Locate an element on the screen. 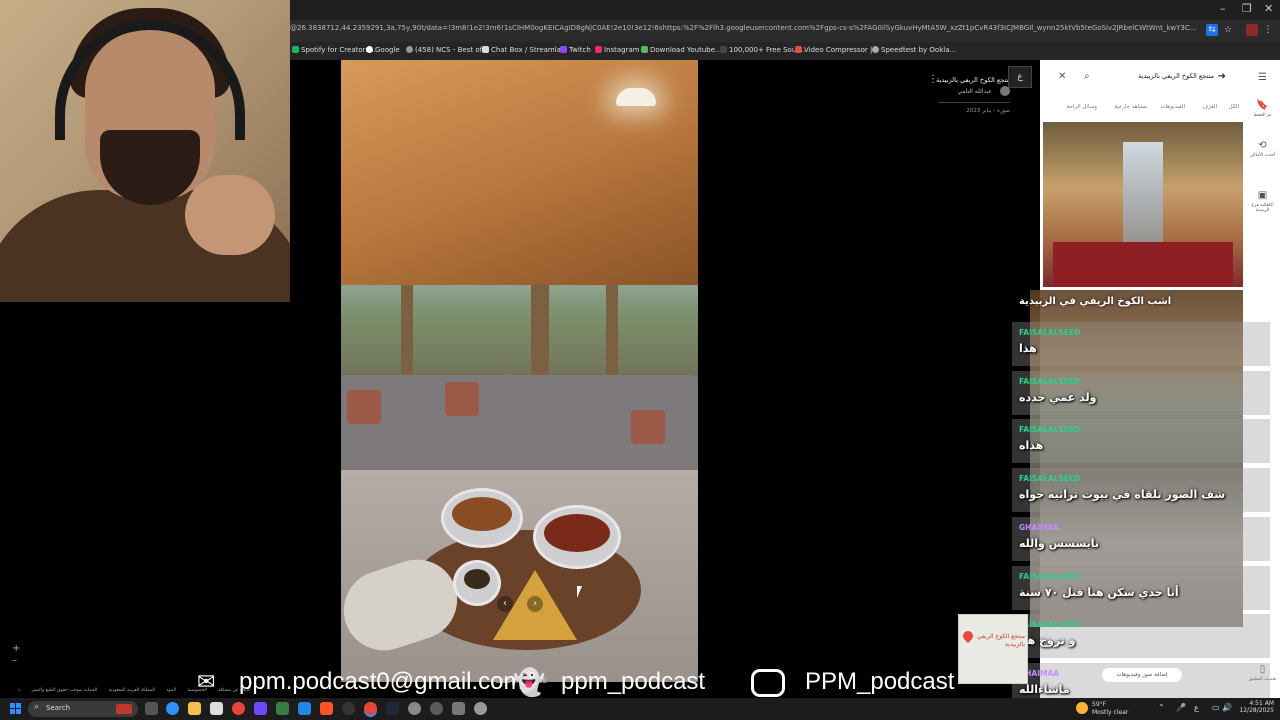 The image size is (1280, 720). settings-icon is located at coordinates (458, 708).